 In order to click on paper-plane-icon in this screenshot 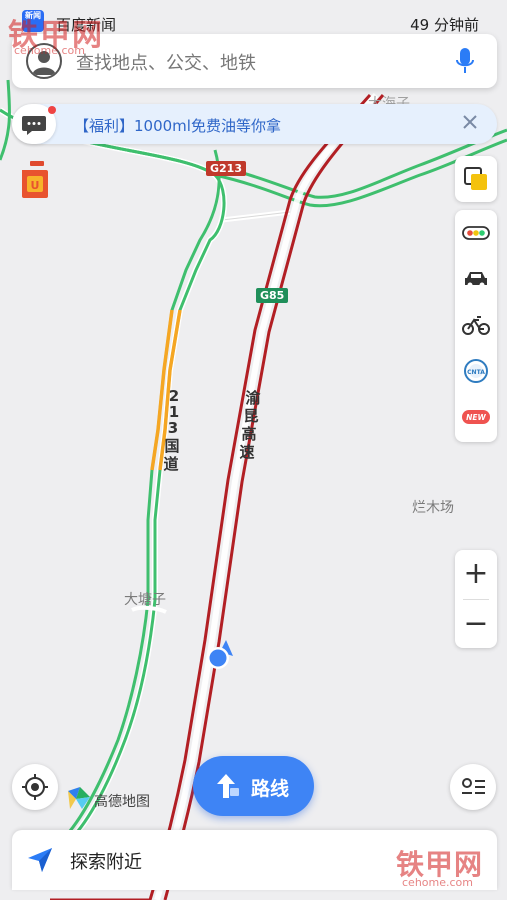, I will do `click(40, 860)`.